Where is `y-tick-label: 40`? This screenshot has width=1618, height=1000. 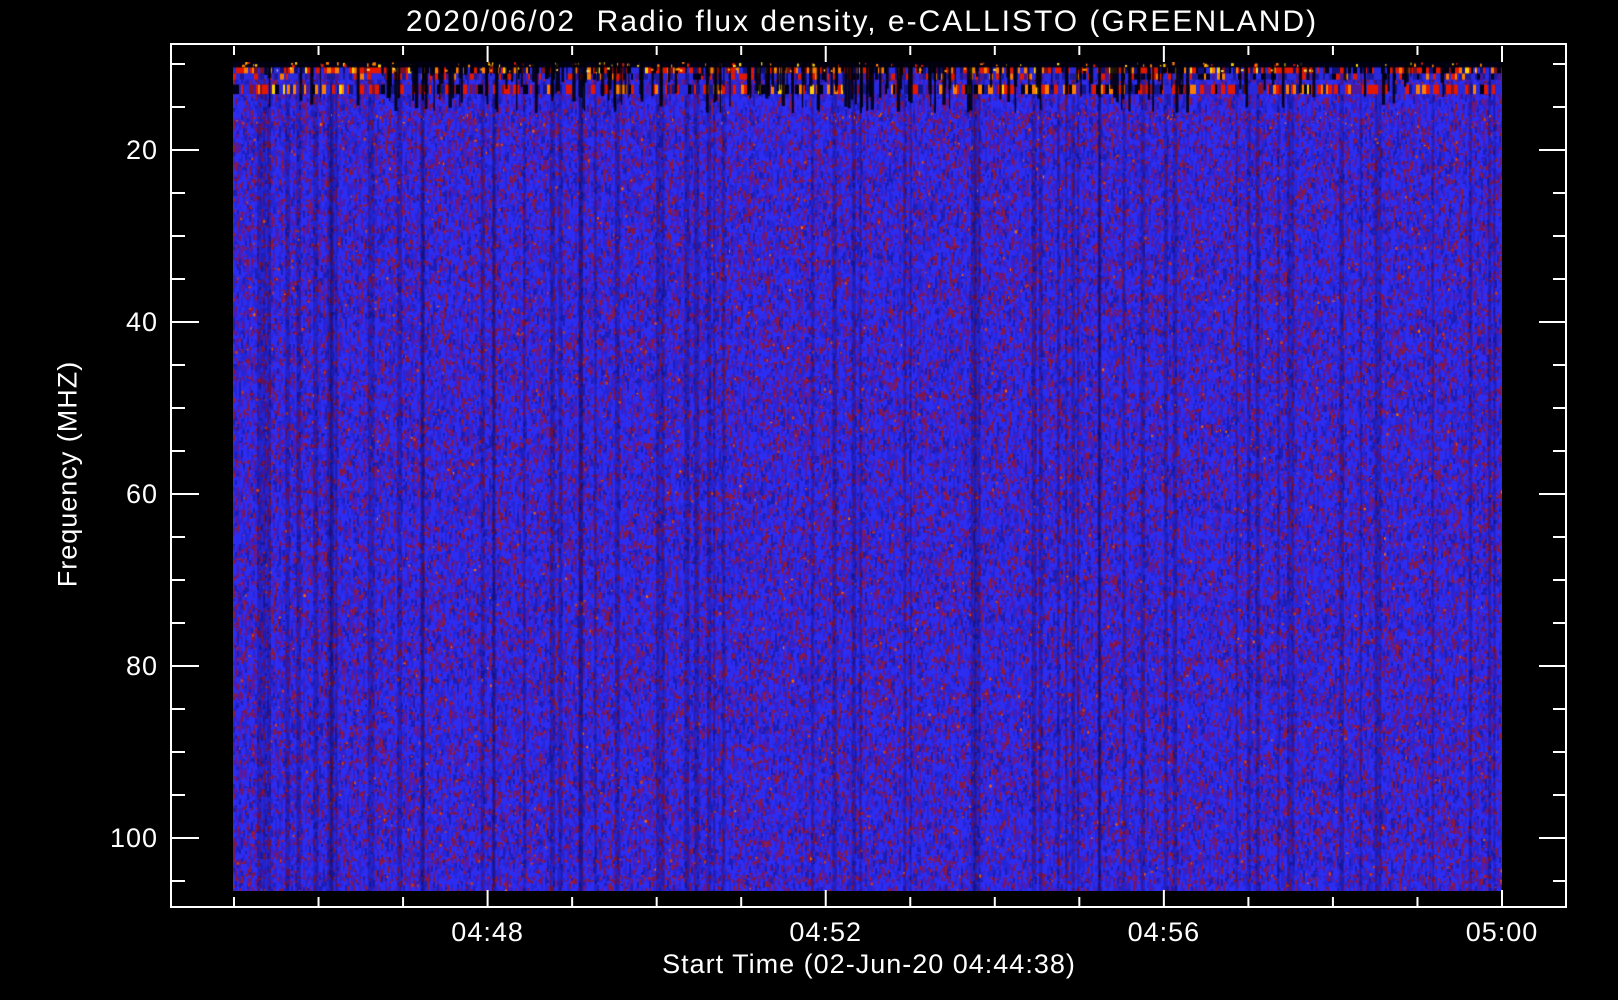 y-tick-label: 40 is located at coordinates (141, 322).